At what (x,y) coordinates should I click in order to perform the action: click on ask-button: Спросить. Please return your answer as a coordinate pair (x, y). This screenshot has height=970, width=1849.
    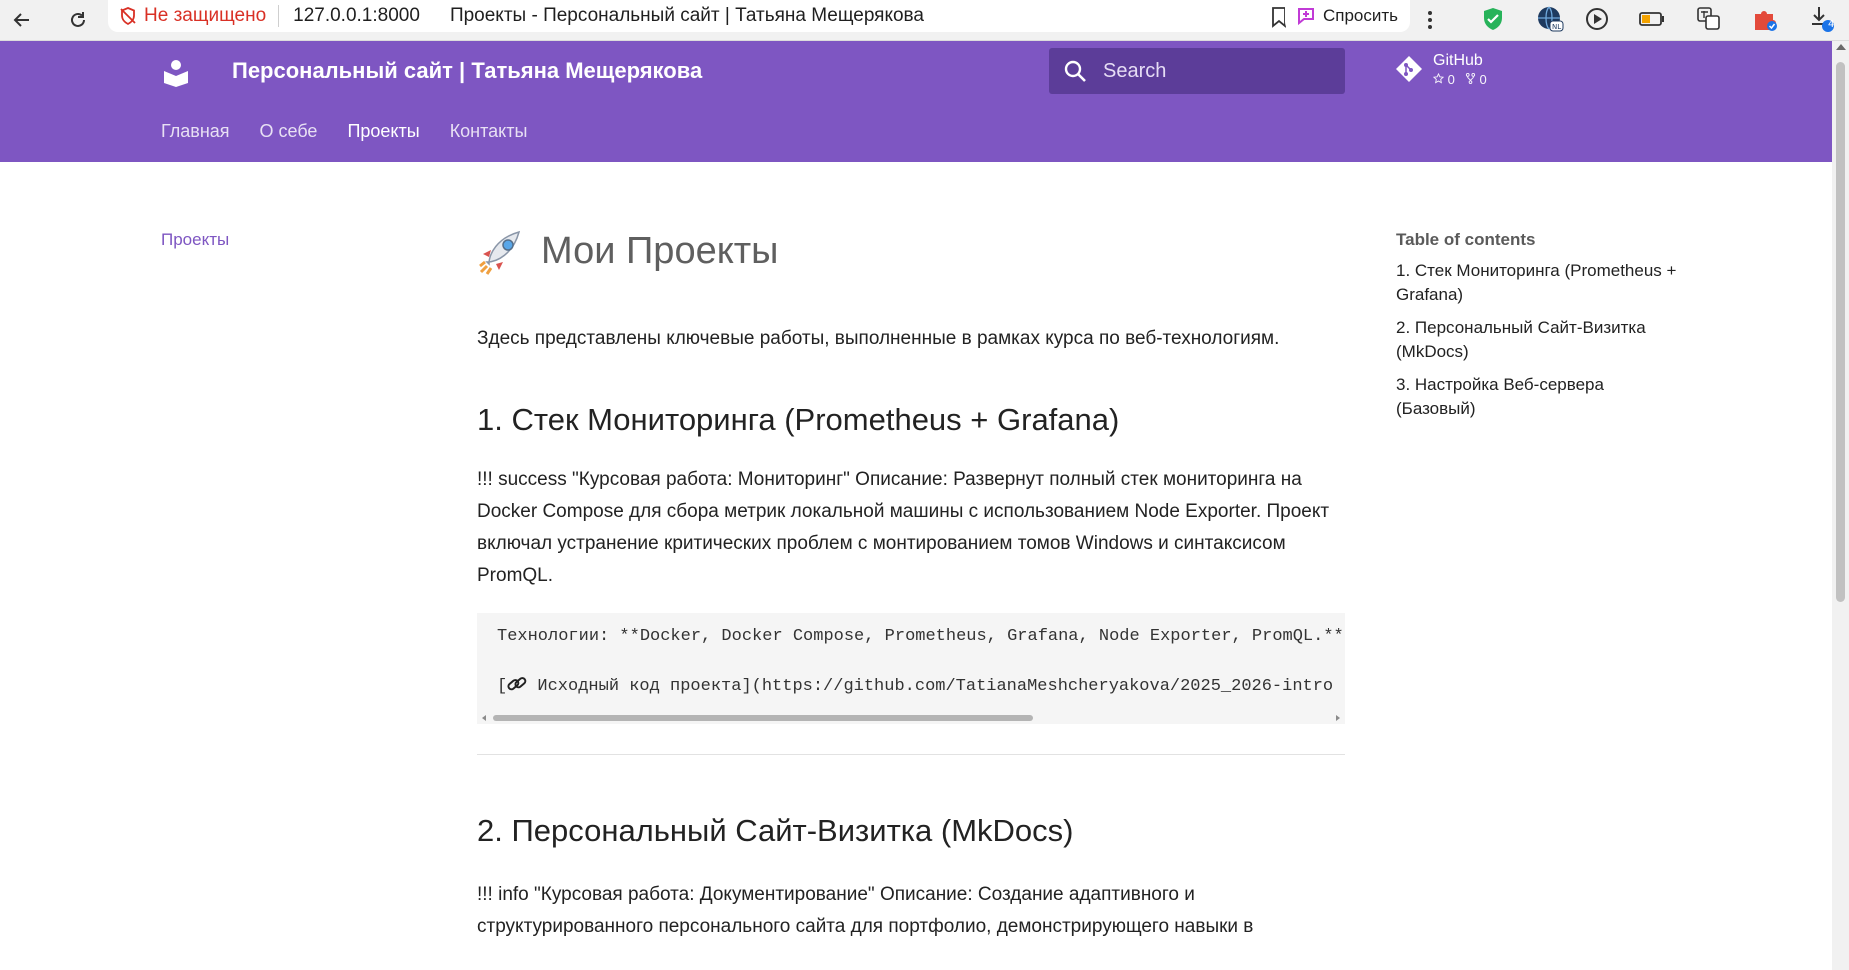
    Looking at the image, I should click on (1348, 16).